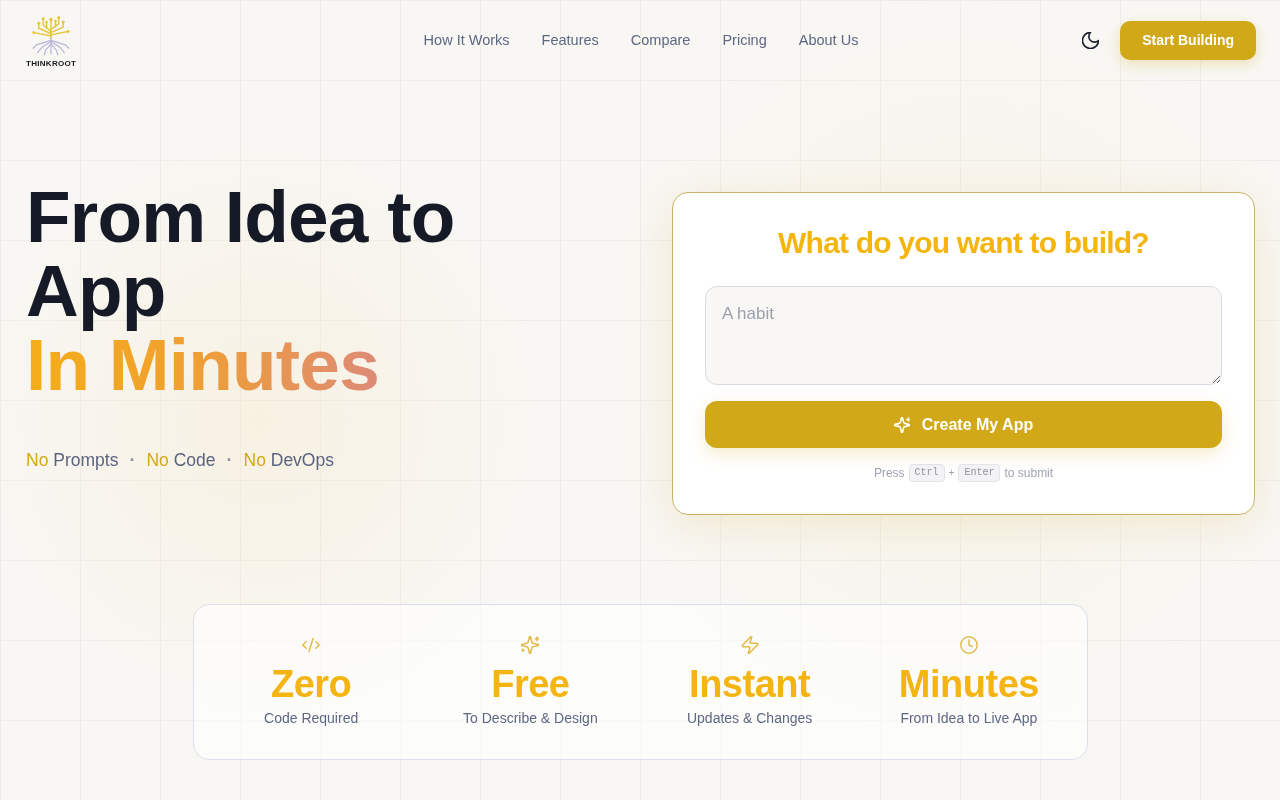  What do you see at coordinates (750, 684) in the screenshot?
I see `stat-value: Instant` at bounding box center [750, 684].